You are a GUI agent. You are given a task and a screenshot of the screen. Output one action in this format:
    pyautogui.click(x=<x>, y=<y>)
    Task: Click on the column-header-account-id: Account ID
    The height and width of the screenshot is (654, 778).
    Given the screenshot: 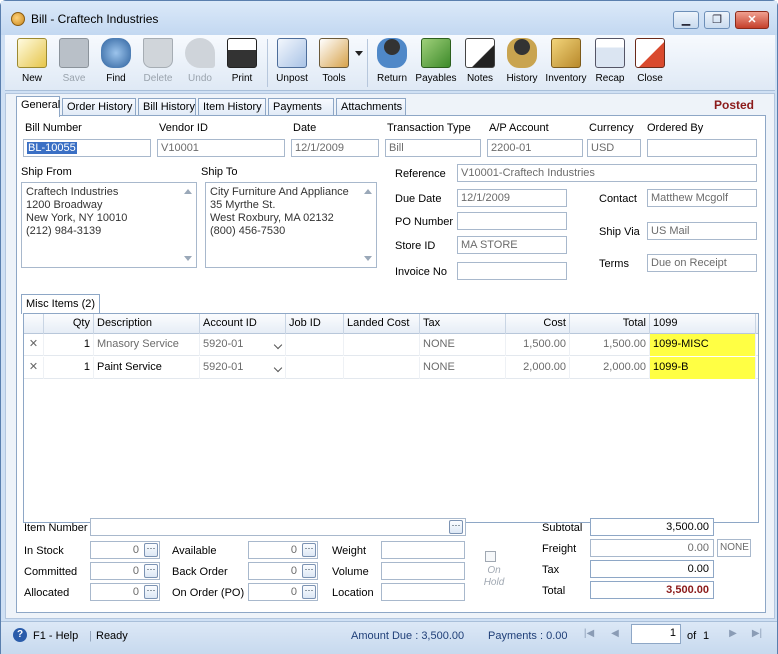 What is the action you would take?
    pyautogui.click(x=243, y=324)
    